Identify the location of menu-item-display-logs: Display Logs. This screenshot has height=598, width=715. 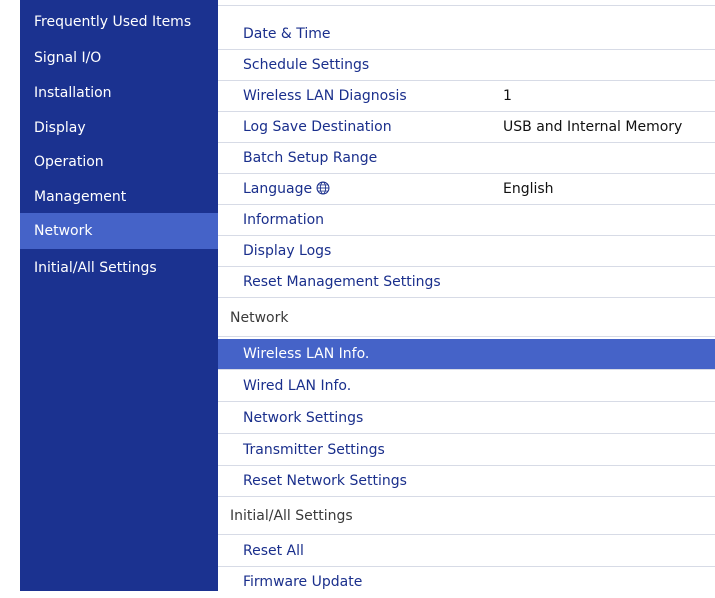
(466, 251).